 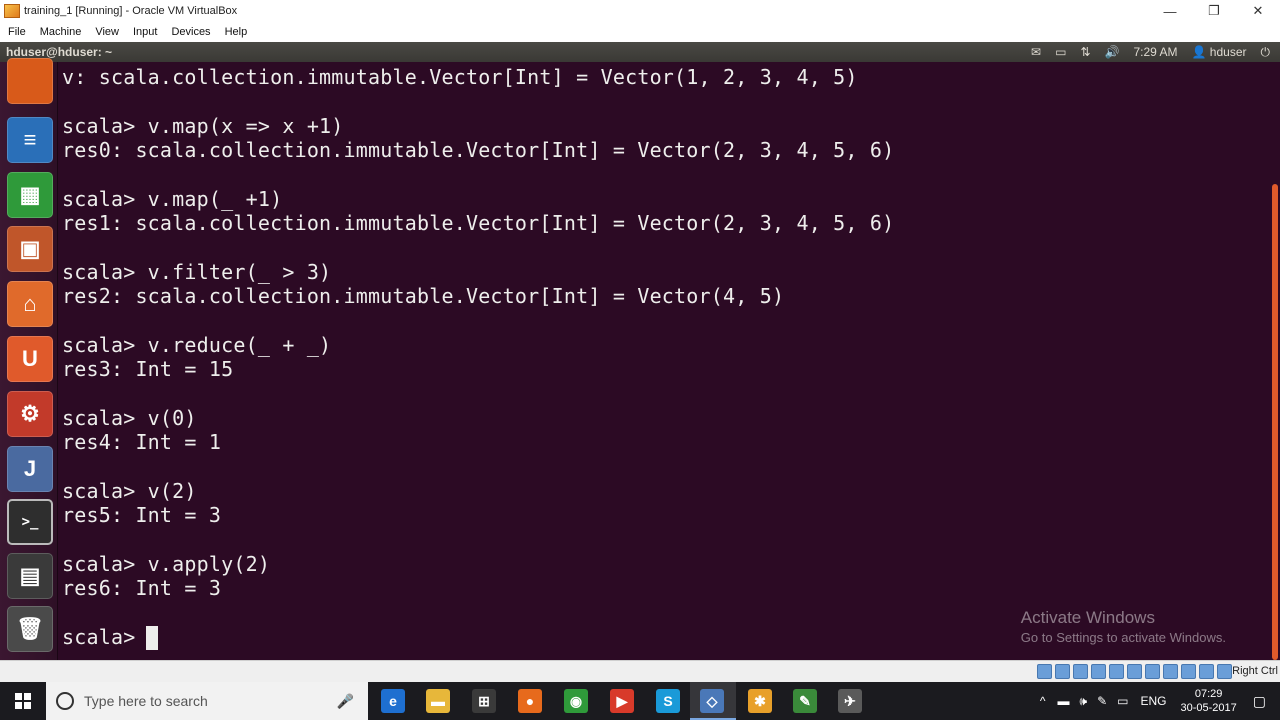 I want to click on terminal-cursor, so click(x=152, y=638).